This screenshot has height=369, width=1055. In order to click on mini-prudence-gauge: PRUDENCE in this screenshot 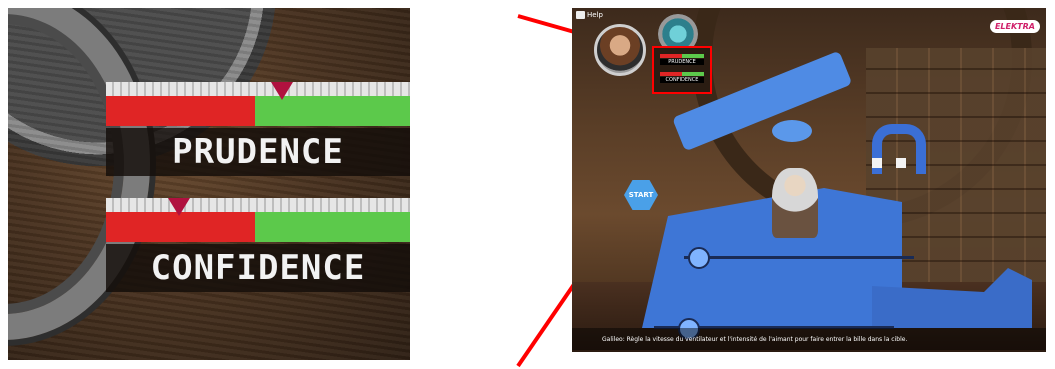, I will do `click(682, 59)`.